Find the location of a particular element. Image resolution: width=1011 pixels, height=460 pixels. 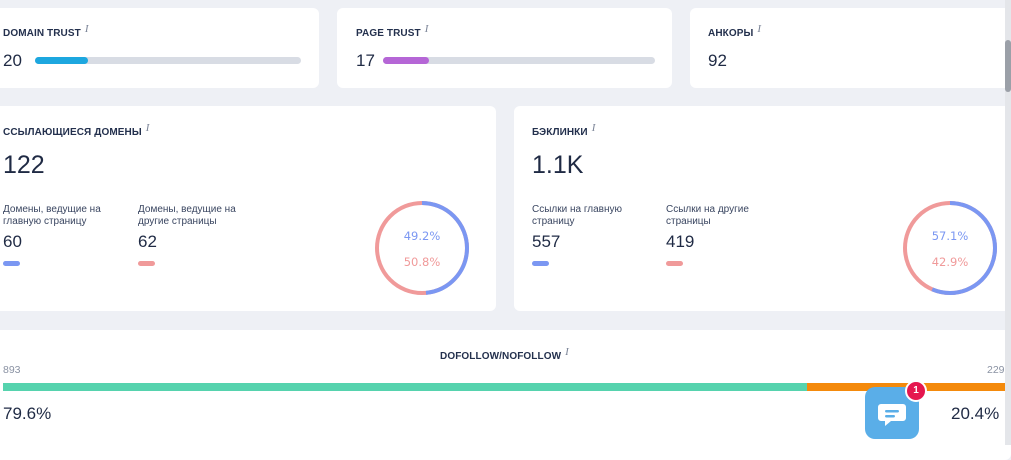

dofollow-bar-segment is located at coordinates (405, 387).